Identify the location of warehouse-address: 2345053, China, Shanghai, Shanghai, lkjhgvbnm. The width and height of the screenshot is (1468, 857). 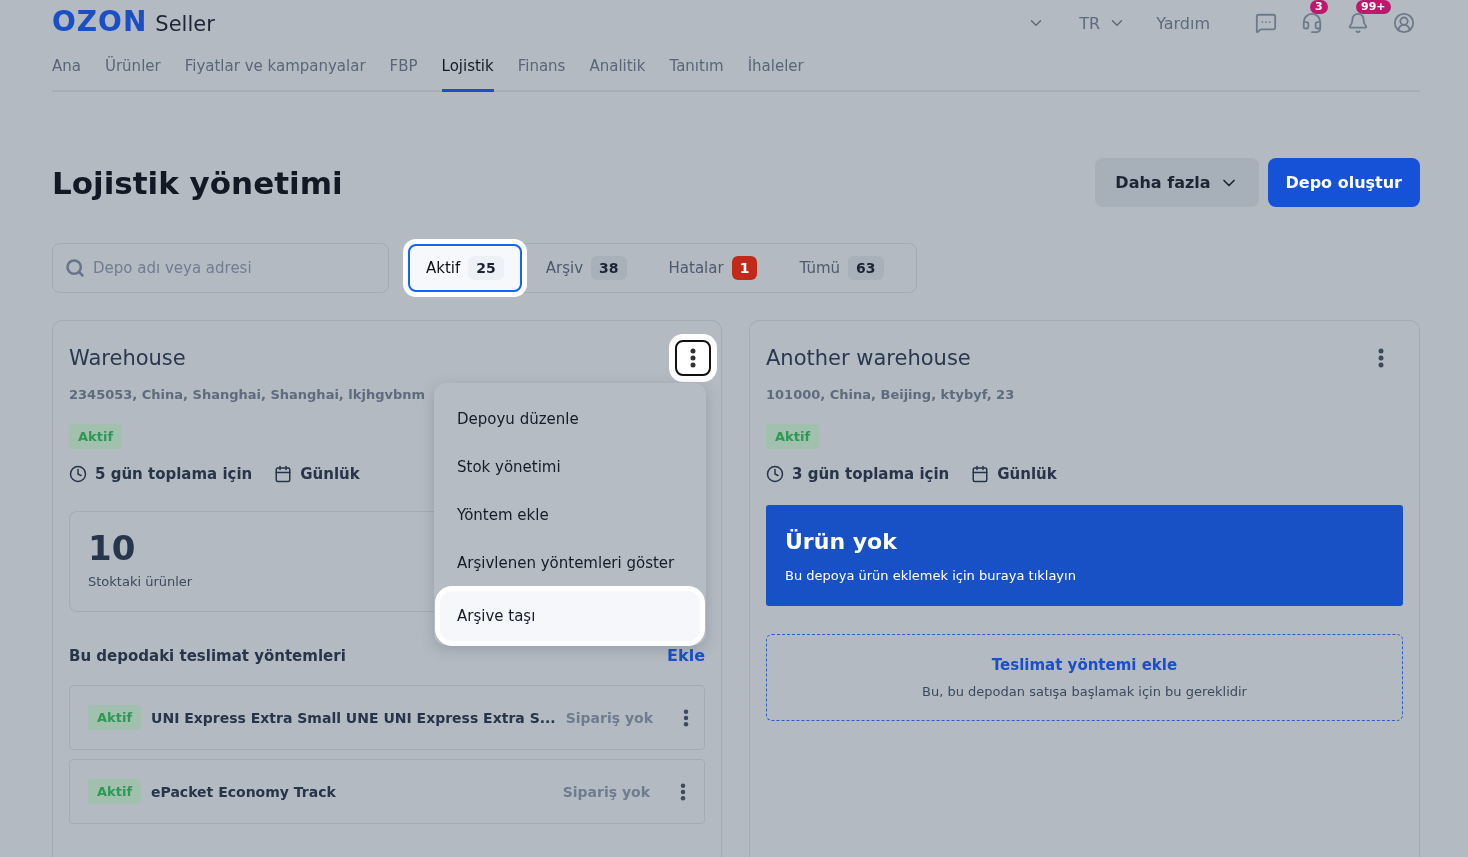
(248, 394).